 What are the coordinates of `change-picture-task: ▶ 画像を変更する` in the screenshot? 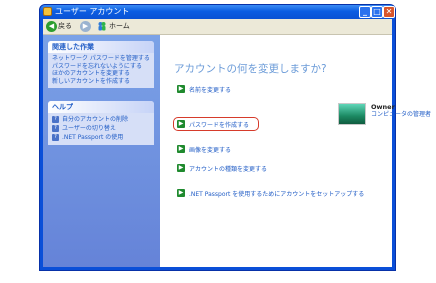 It's located at (204, 149).